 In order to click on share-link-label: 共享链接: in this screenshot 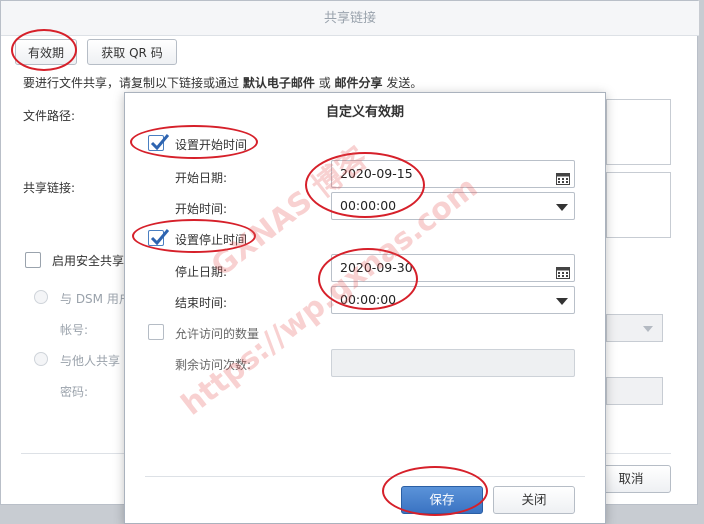, I will do `click(49, 188)`.